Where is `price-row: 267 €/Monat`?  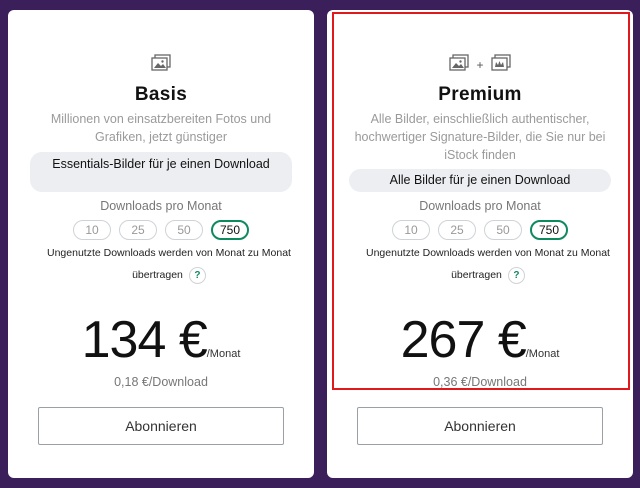
price-row: 267 €/Monat is located at coordinates (480, 340).